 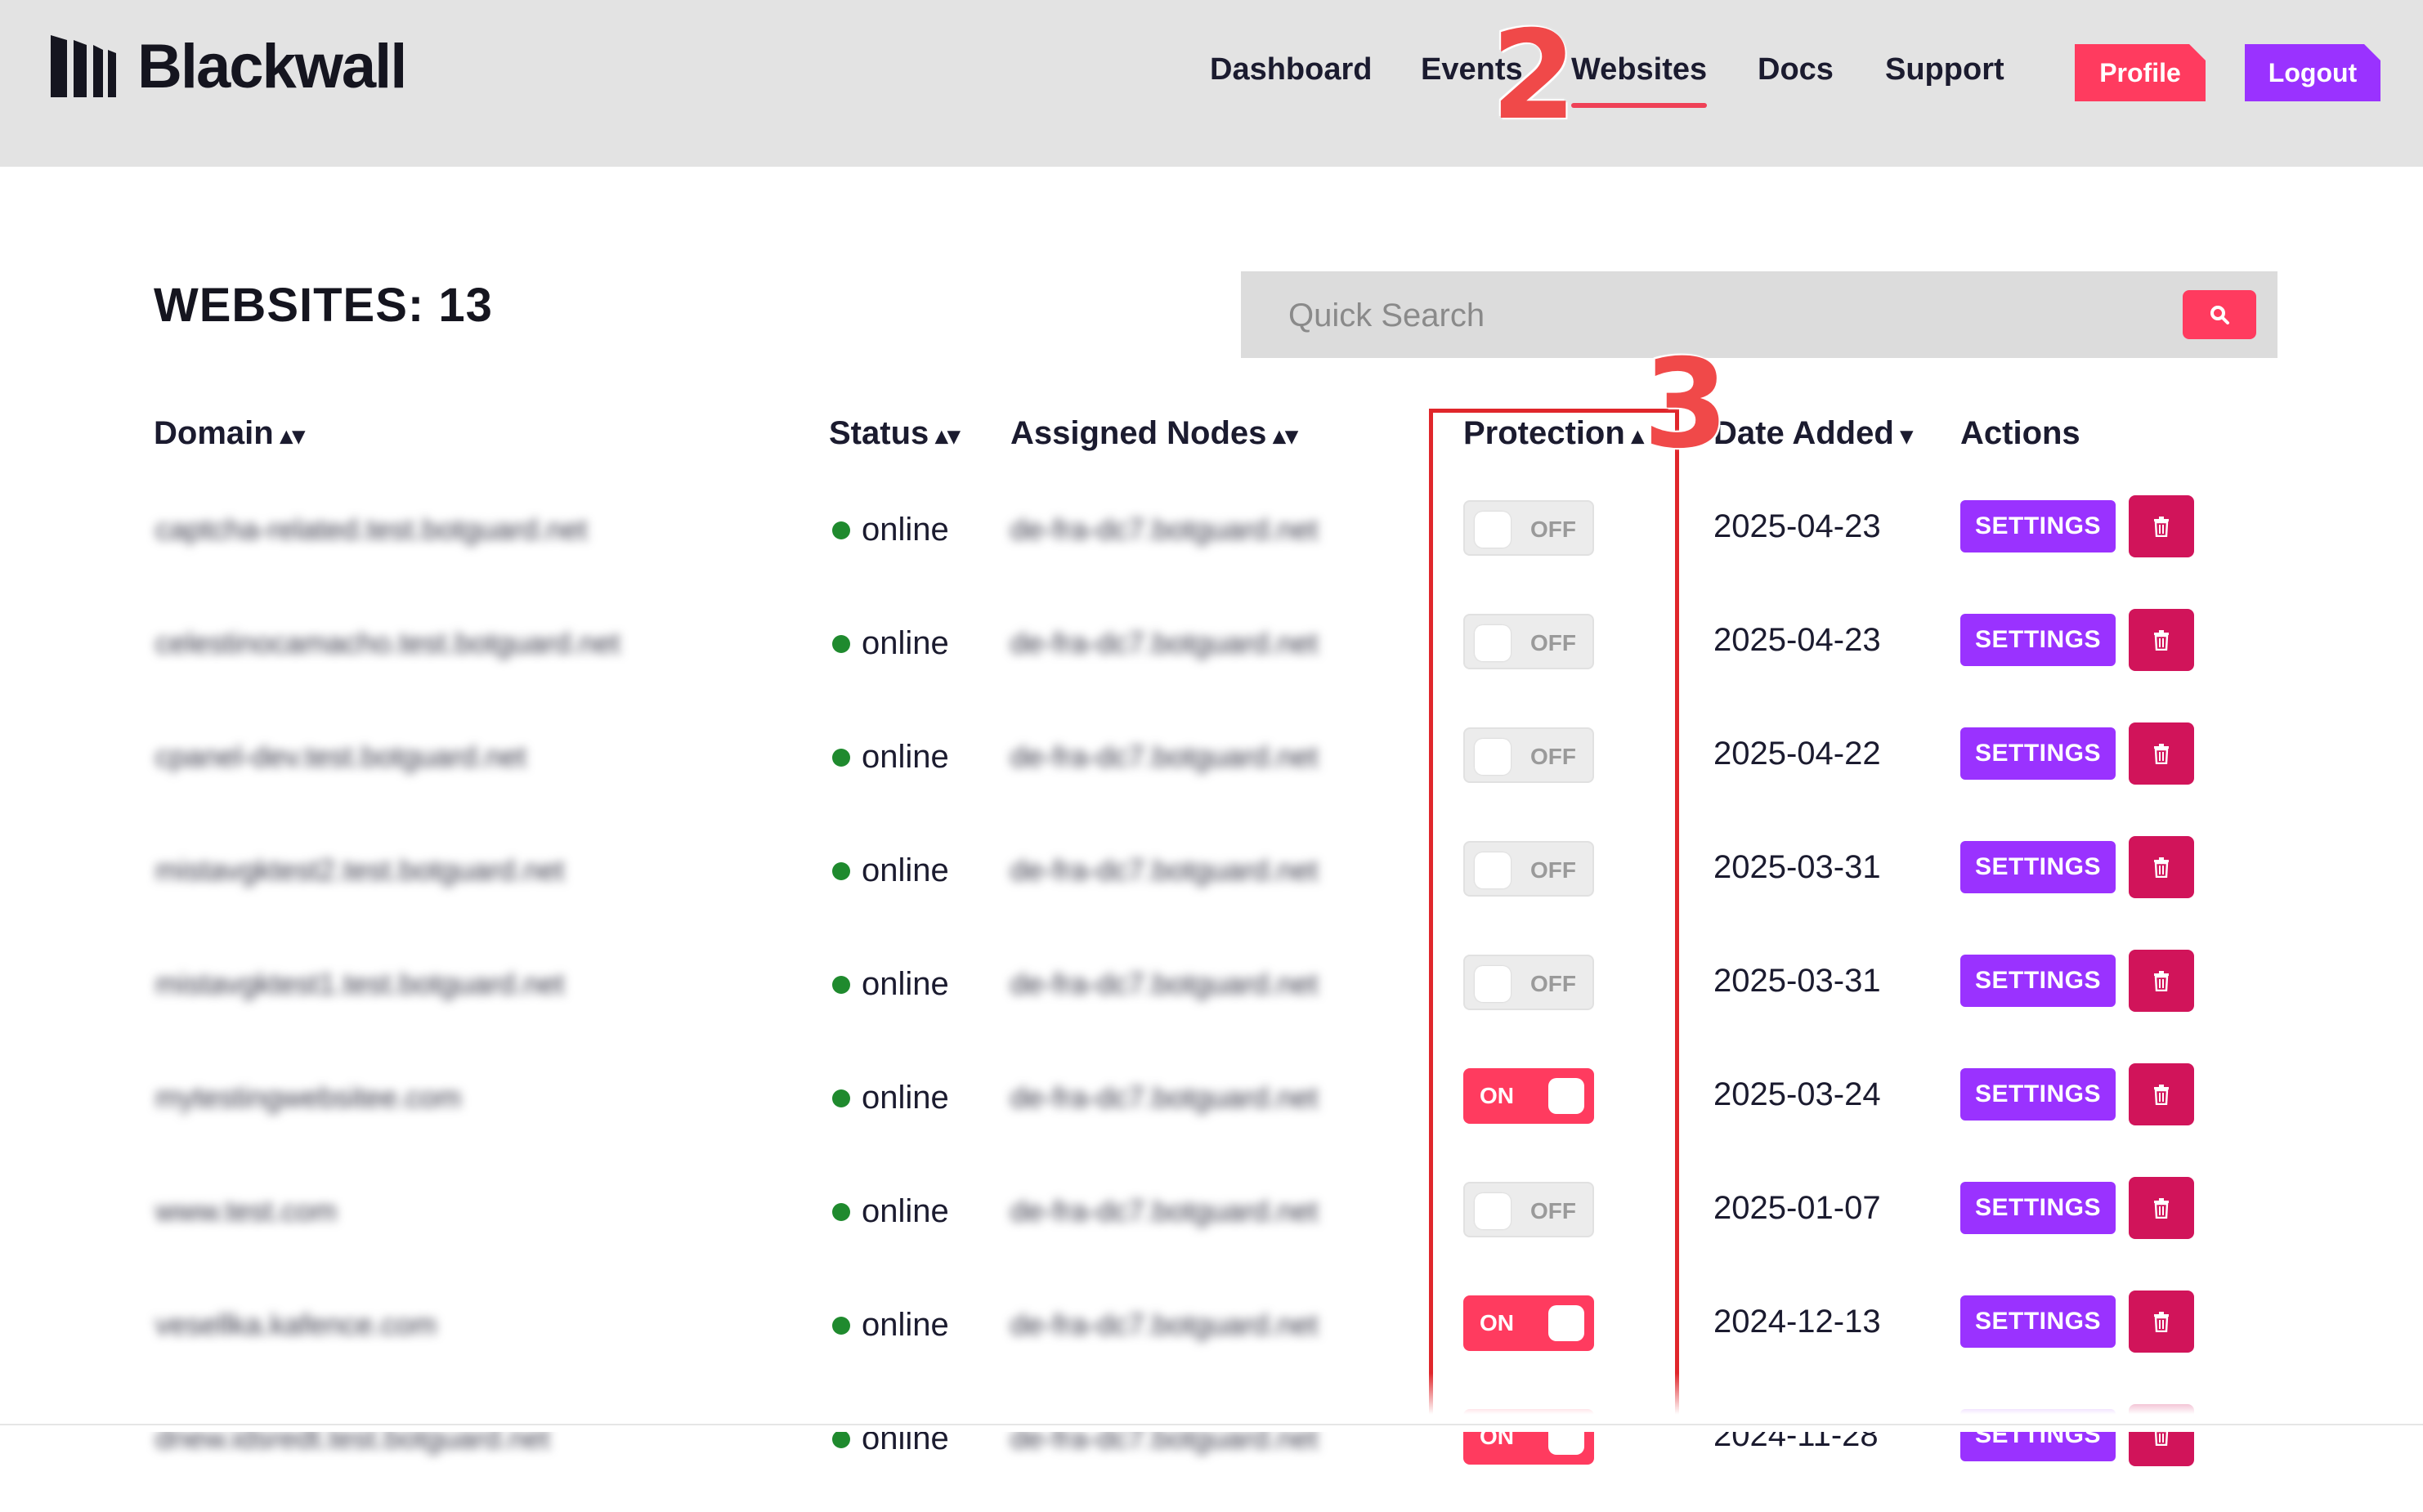 I want to click on domain-cell: mistavgktest2.test.botguard.net, so click(x=359, y=870).